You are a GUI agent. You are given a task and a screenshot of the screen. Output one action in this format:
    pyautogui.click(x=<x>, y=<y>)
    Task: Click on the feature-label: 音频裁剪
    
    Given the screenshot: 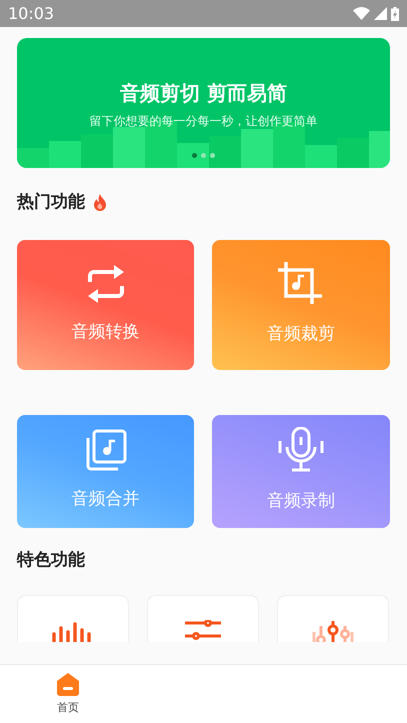 What is the action you would take?
    pyautogui.click(x=301, y=334)
    